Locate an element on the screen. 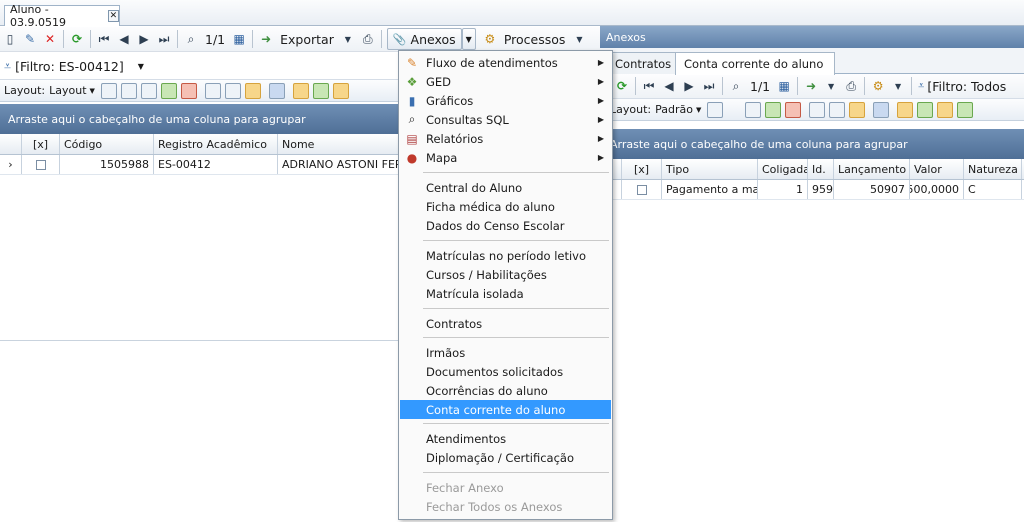 The height and width of the screenshot is (522, 1024). right-export-dropdown-icon: ▼ is located at coordinates (831, 86).